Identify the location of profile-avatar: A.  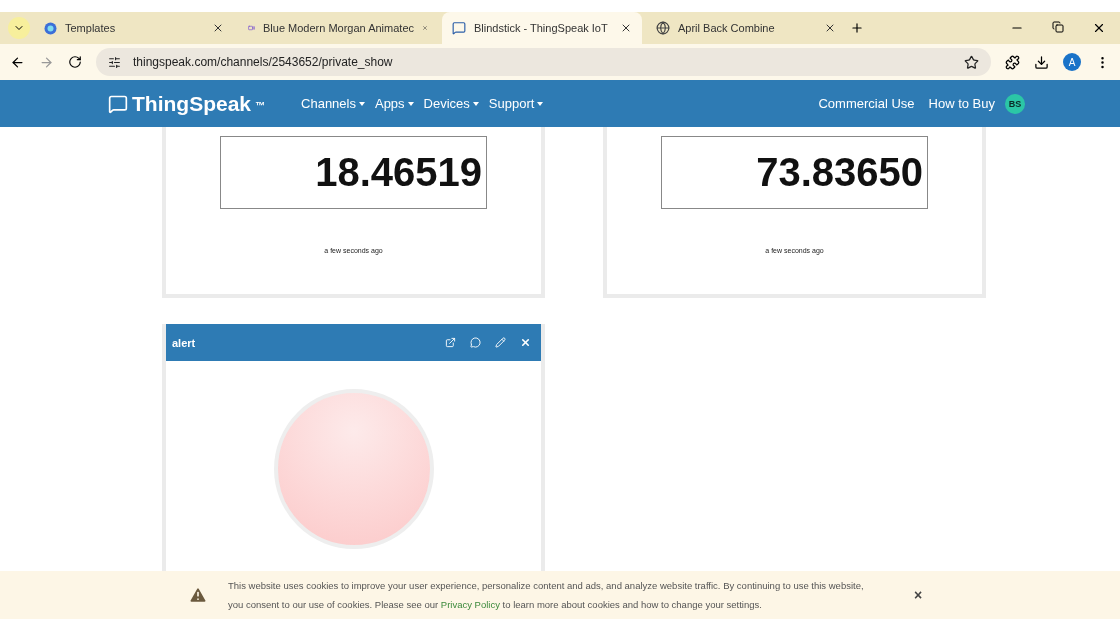
(1072, 62).